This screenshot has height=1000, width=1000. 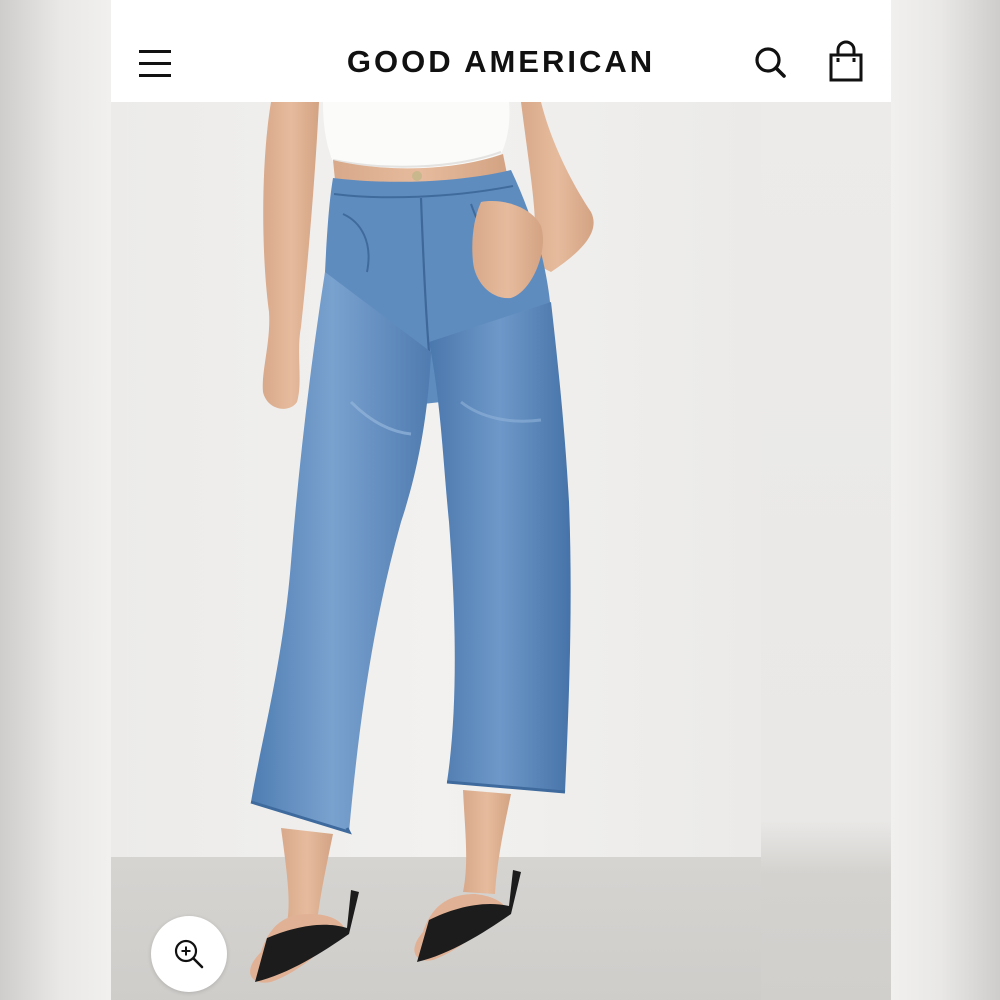 I want to click on shopping-bag-icon, so click(x=846, y=61).